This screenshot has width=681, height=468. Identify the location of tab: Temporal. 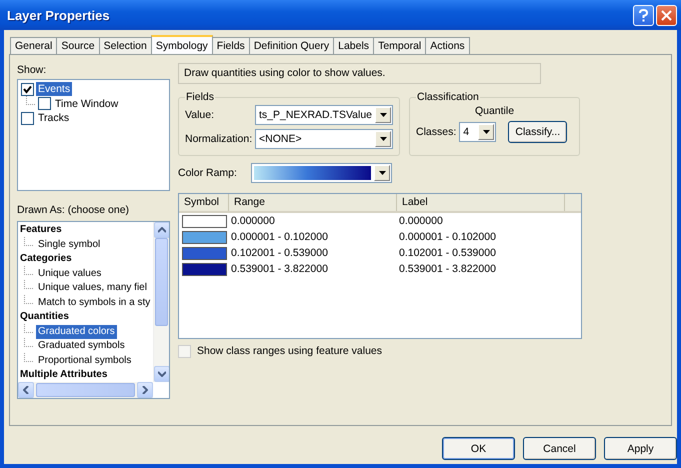
(399, 45).